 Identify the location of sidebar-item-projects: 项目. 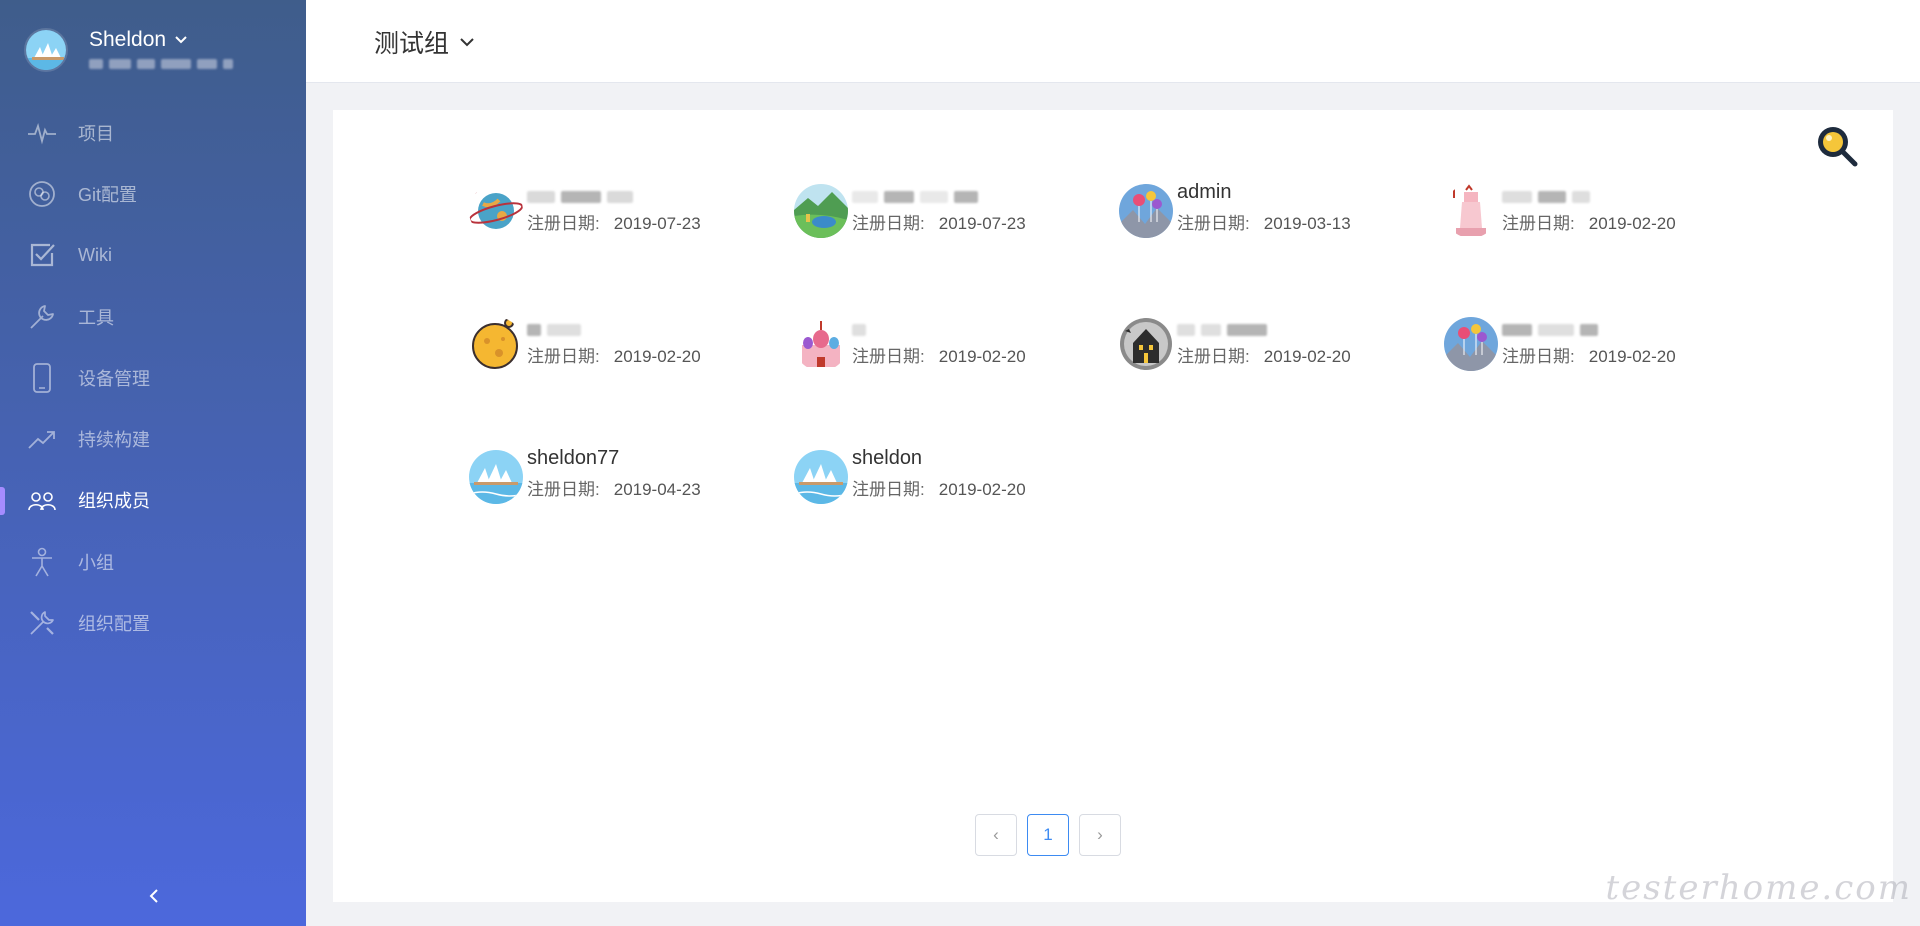
(153, 132).